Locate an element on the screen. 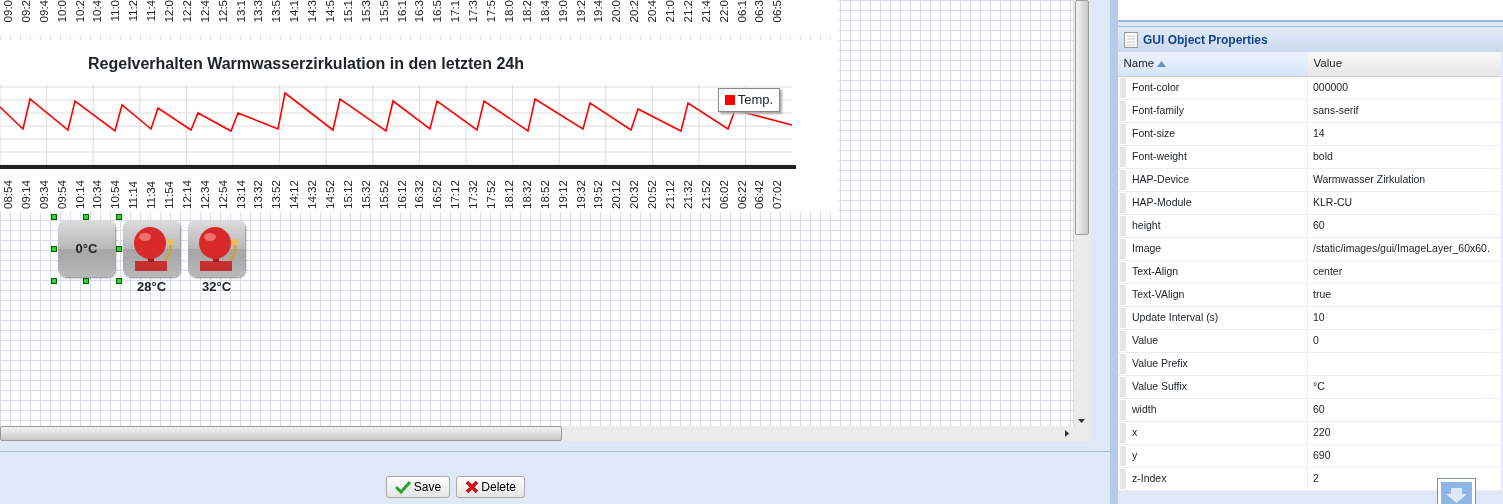  axis-label: 06:3 is located at coordinates (759, 11).